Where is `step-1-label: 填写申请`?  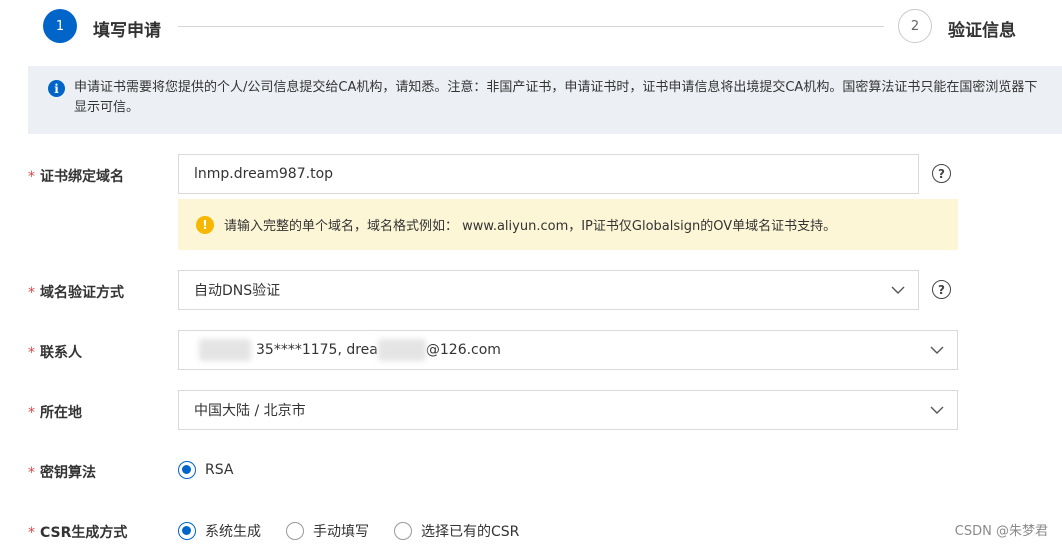 step-1-label: 填写申请 is located at coordinates (127, 31).